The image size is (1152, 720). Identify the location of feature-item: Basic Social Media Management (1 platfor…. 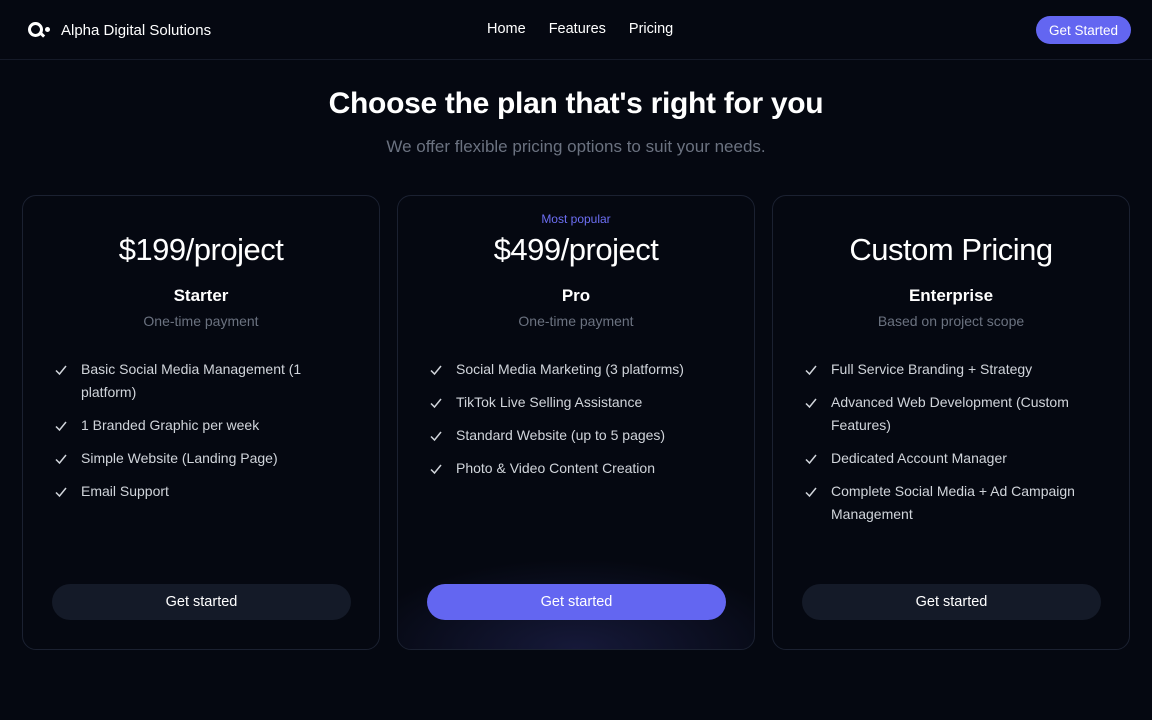
(205, 382).